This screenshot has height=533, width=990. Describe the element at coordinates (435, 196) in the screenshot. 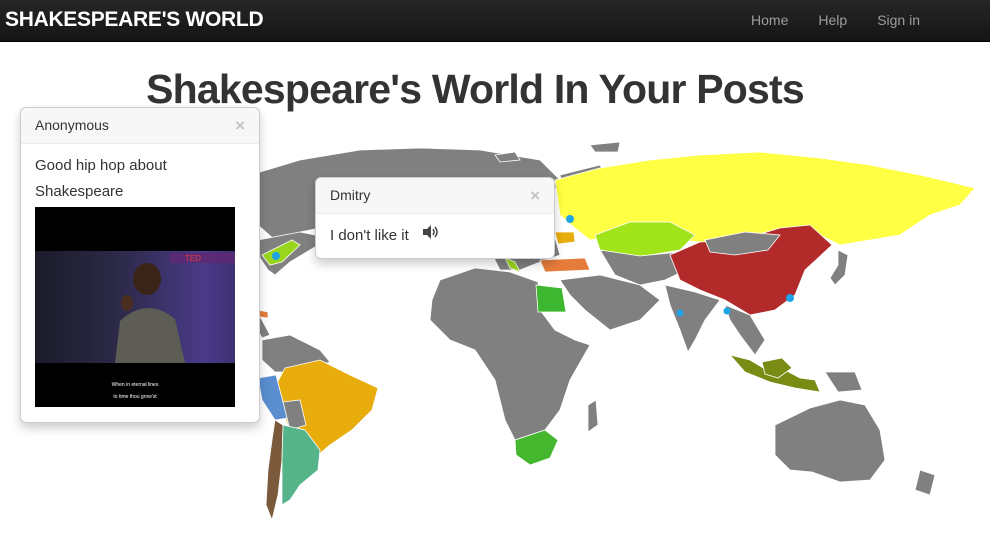

I see `popover-header: Dmitry ×` at that location.